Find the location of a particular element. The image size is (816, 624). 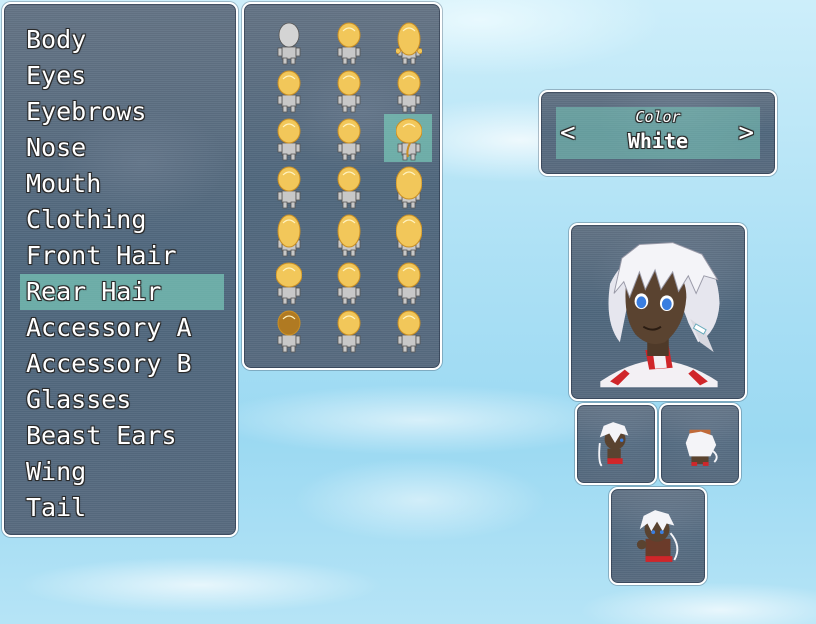

category-label: Wing is located at coordinates (56, 471).